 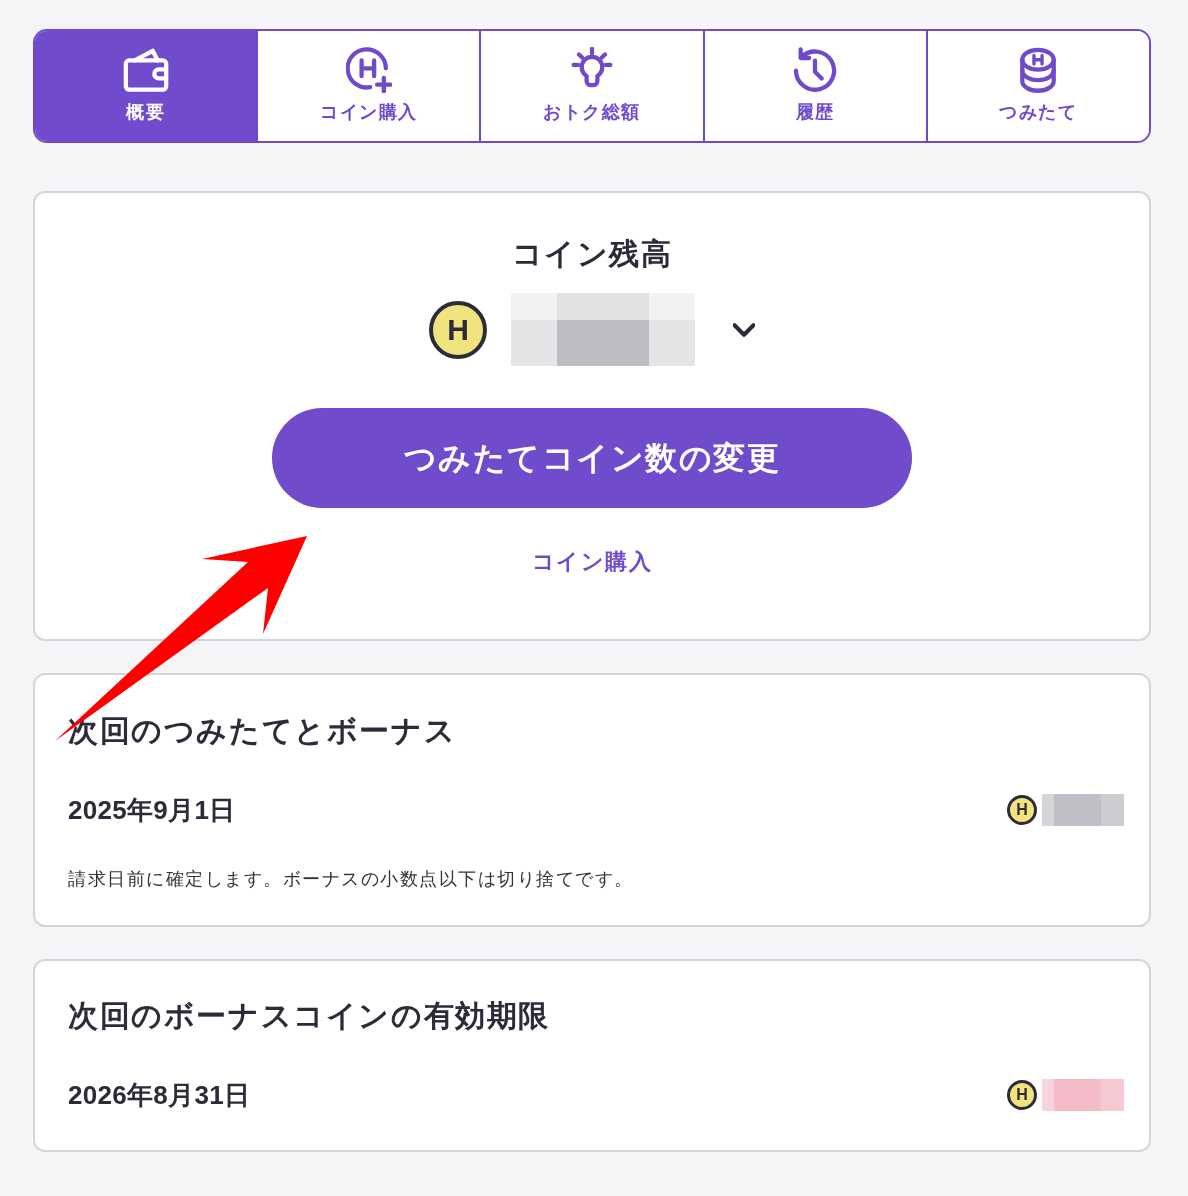 I want to click on wallet-icon, so click(x=145, y=70).